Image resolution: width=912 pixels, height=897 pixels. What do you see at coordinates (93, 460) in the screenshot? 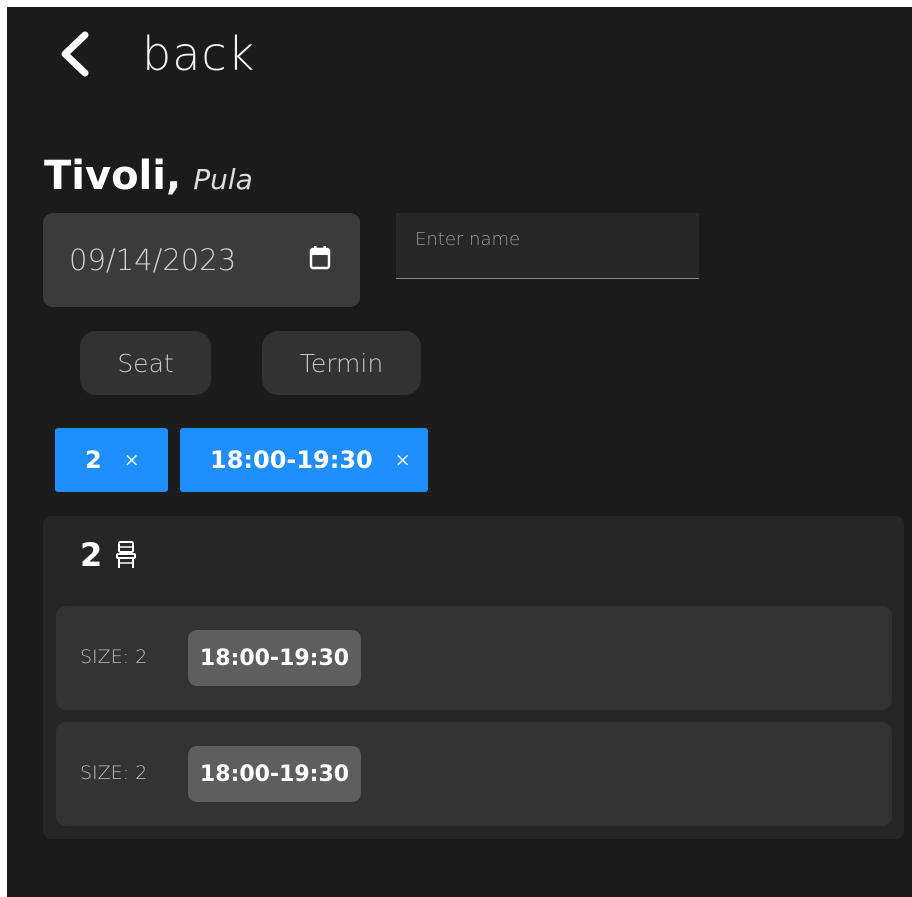
I see `chip-label: 2` at bounding box center [93, 460].